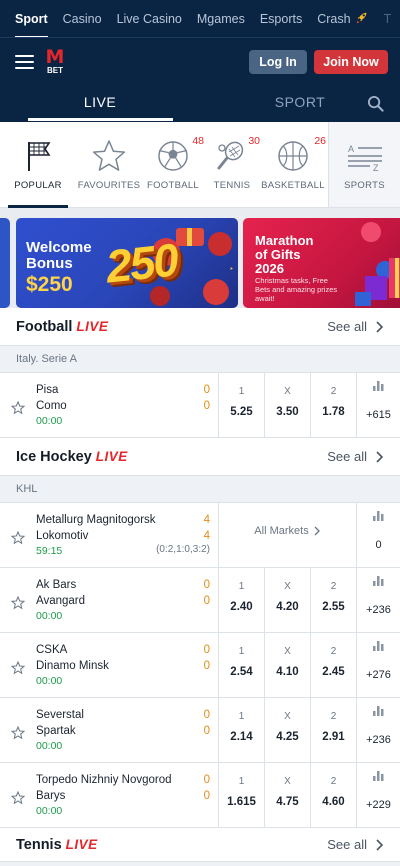 The width and height of the screenshot is (400, 866). What do you see at coordinates (293, 164) in the screenshot?
I see `category-basketball: BASKETBALL 26` at bounding box center [293, 164].